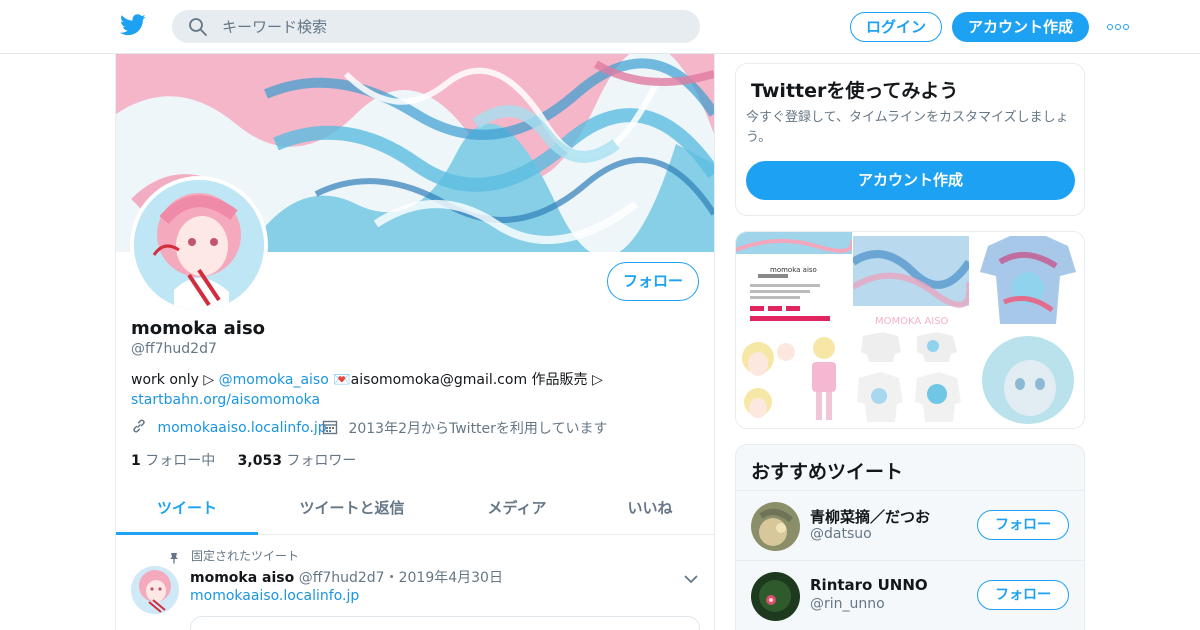 This screenshot has height=630, width=1200. I want to click on following-count: 1, so click(136, 461).